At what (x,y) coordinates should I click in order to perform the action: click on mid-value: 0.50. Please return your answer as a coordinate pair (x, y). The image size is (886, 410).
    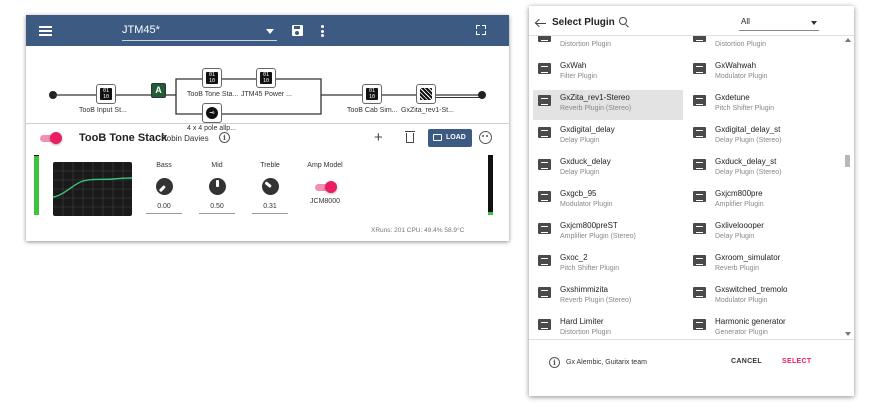
    Looking at the image, I should click on (217, 208).